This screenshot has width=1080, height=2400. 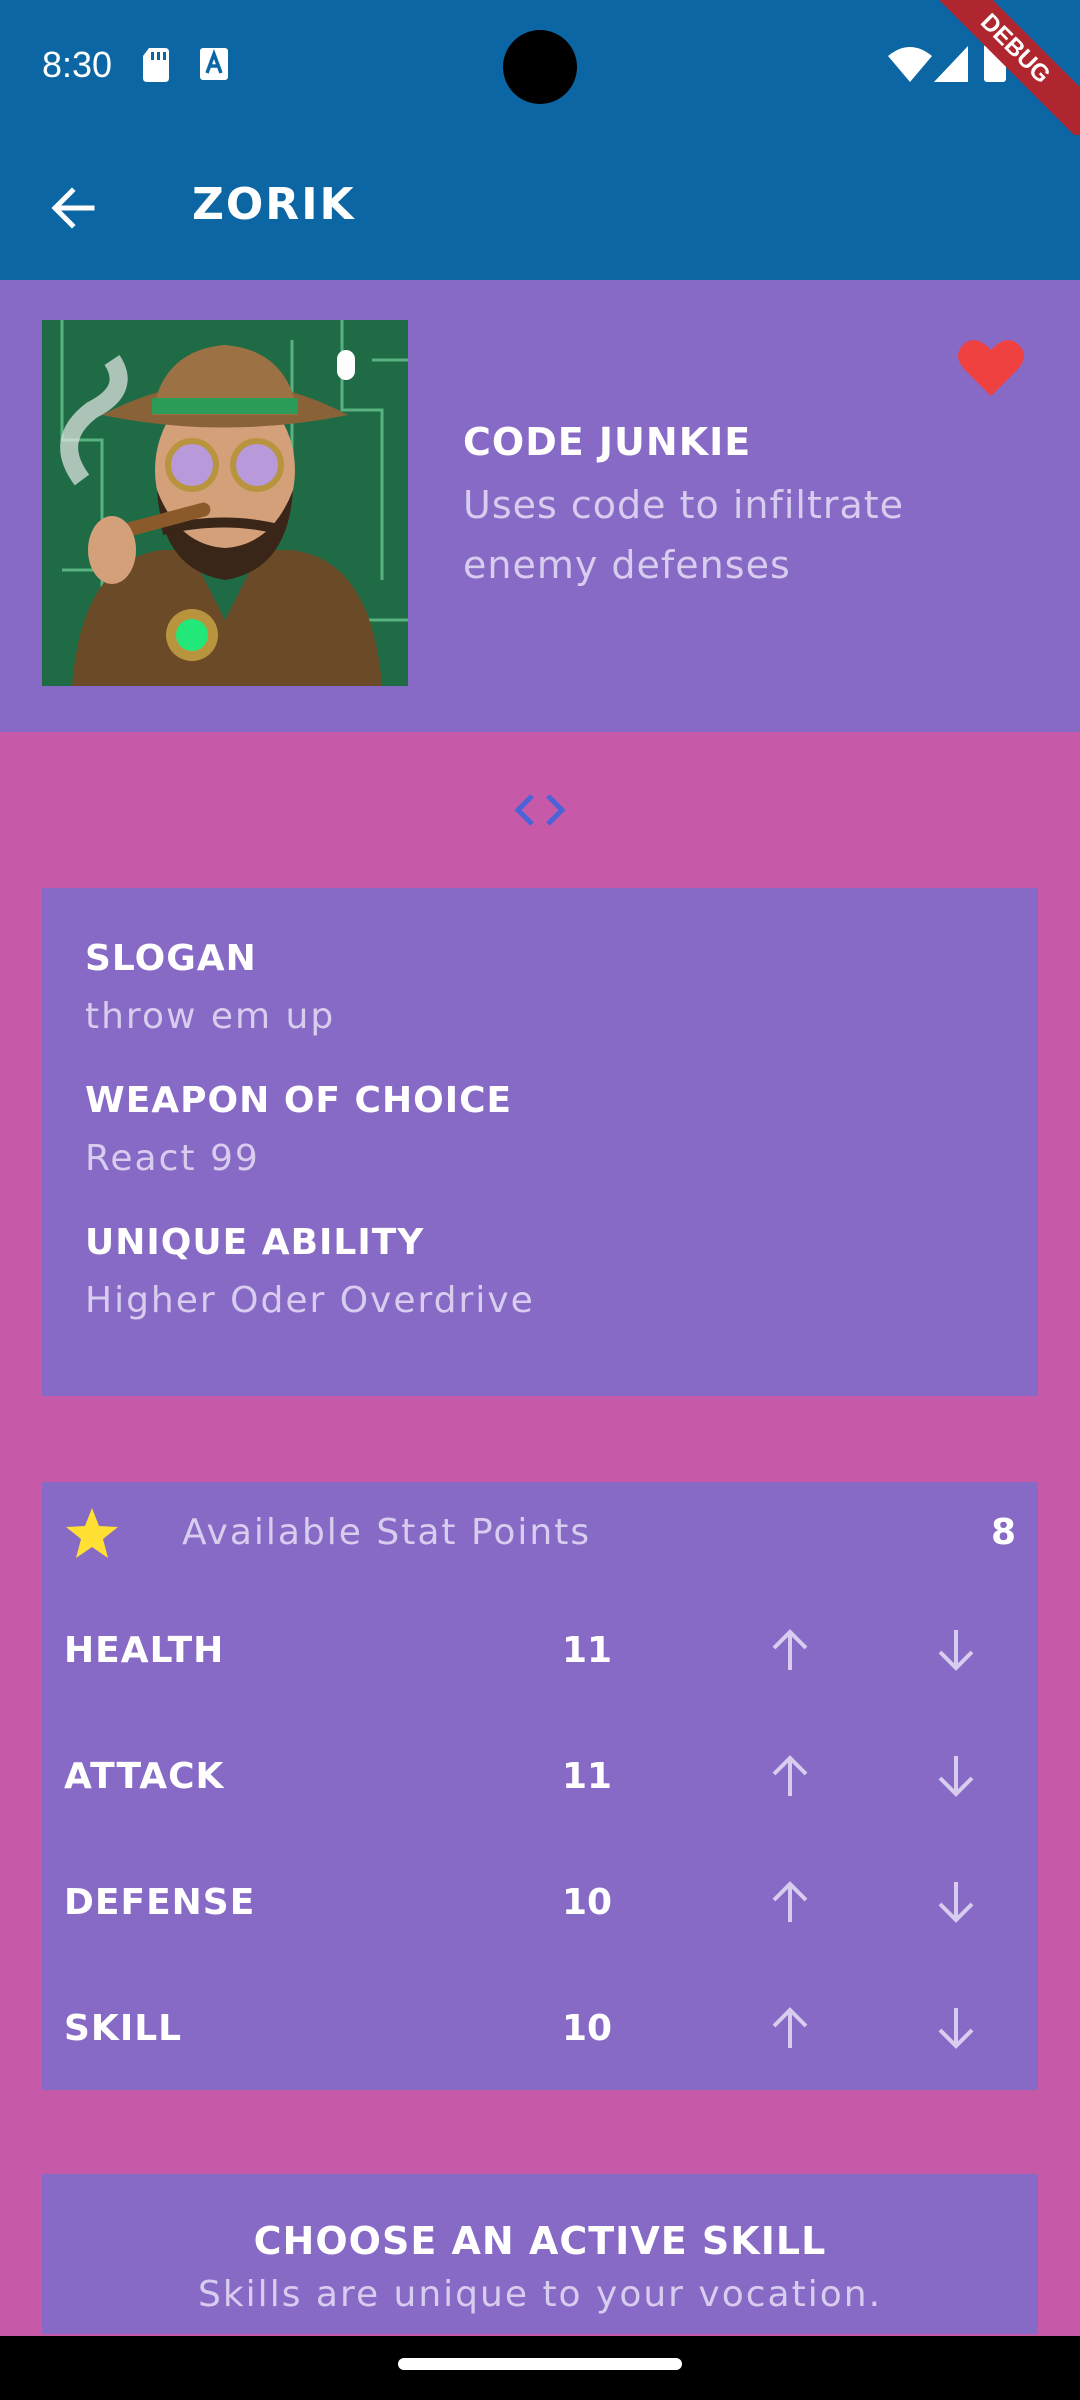 What do you see at coordinates (92, 1533) in the screenshot?
I see `star-icon` at bounding box center [92, 1533].